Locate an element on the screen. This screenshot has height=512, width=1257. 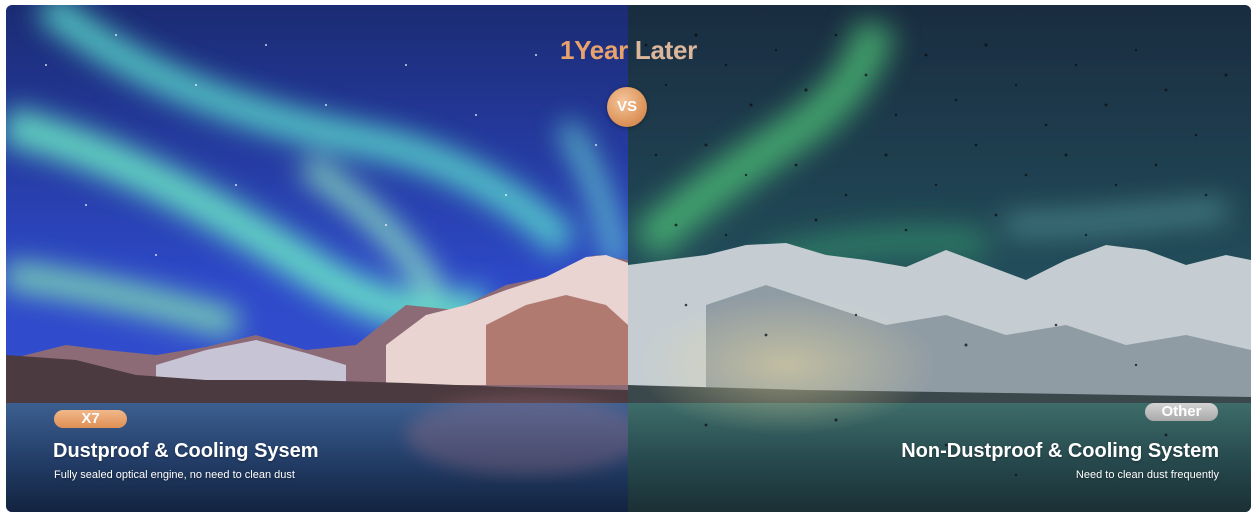
right-subtext: Need to clean dust frequently is located at coordinates (1147, 475).